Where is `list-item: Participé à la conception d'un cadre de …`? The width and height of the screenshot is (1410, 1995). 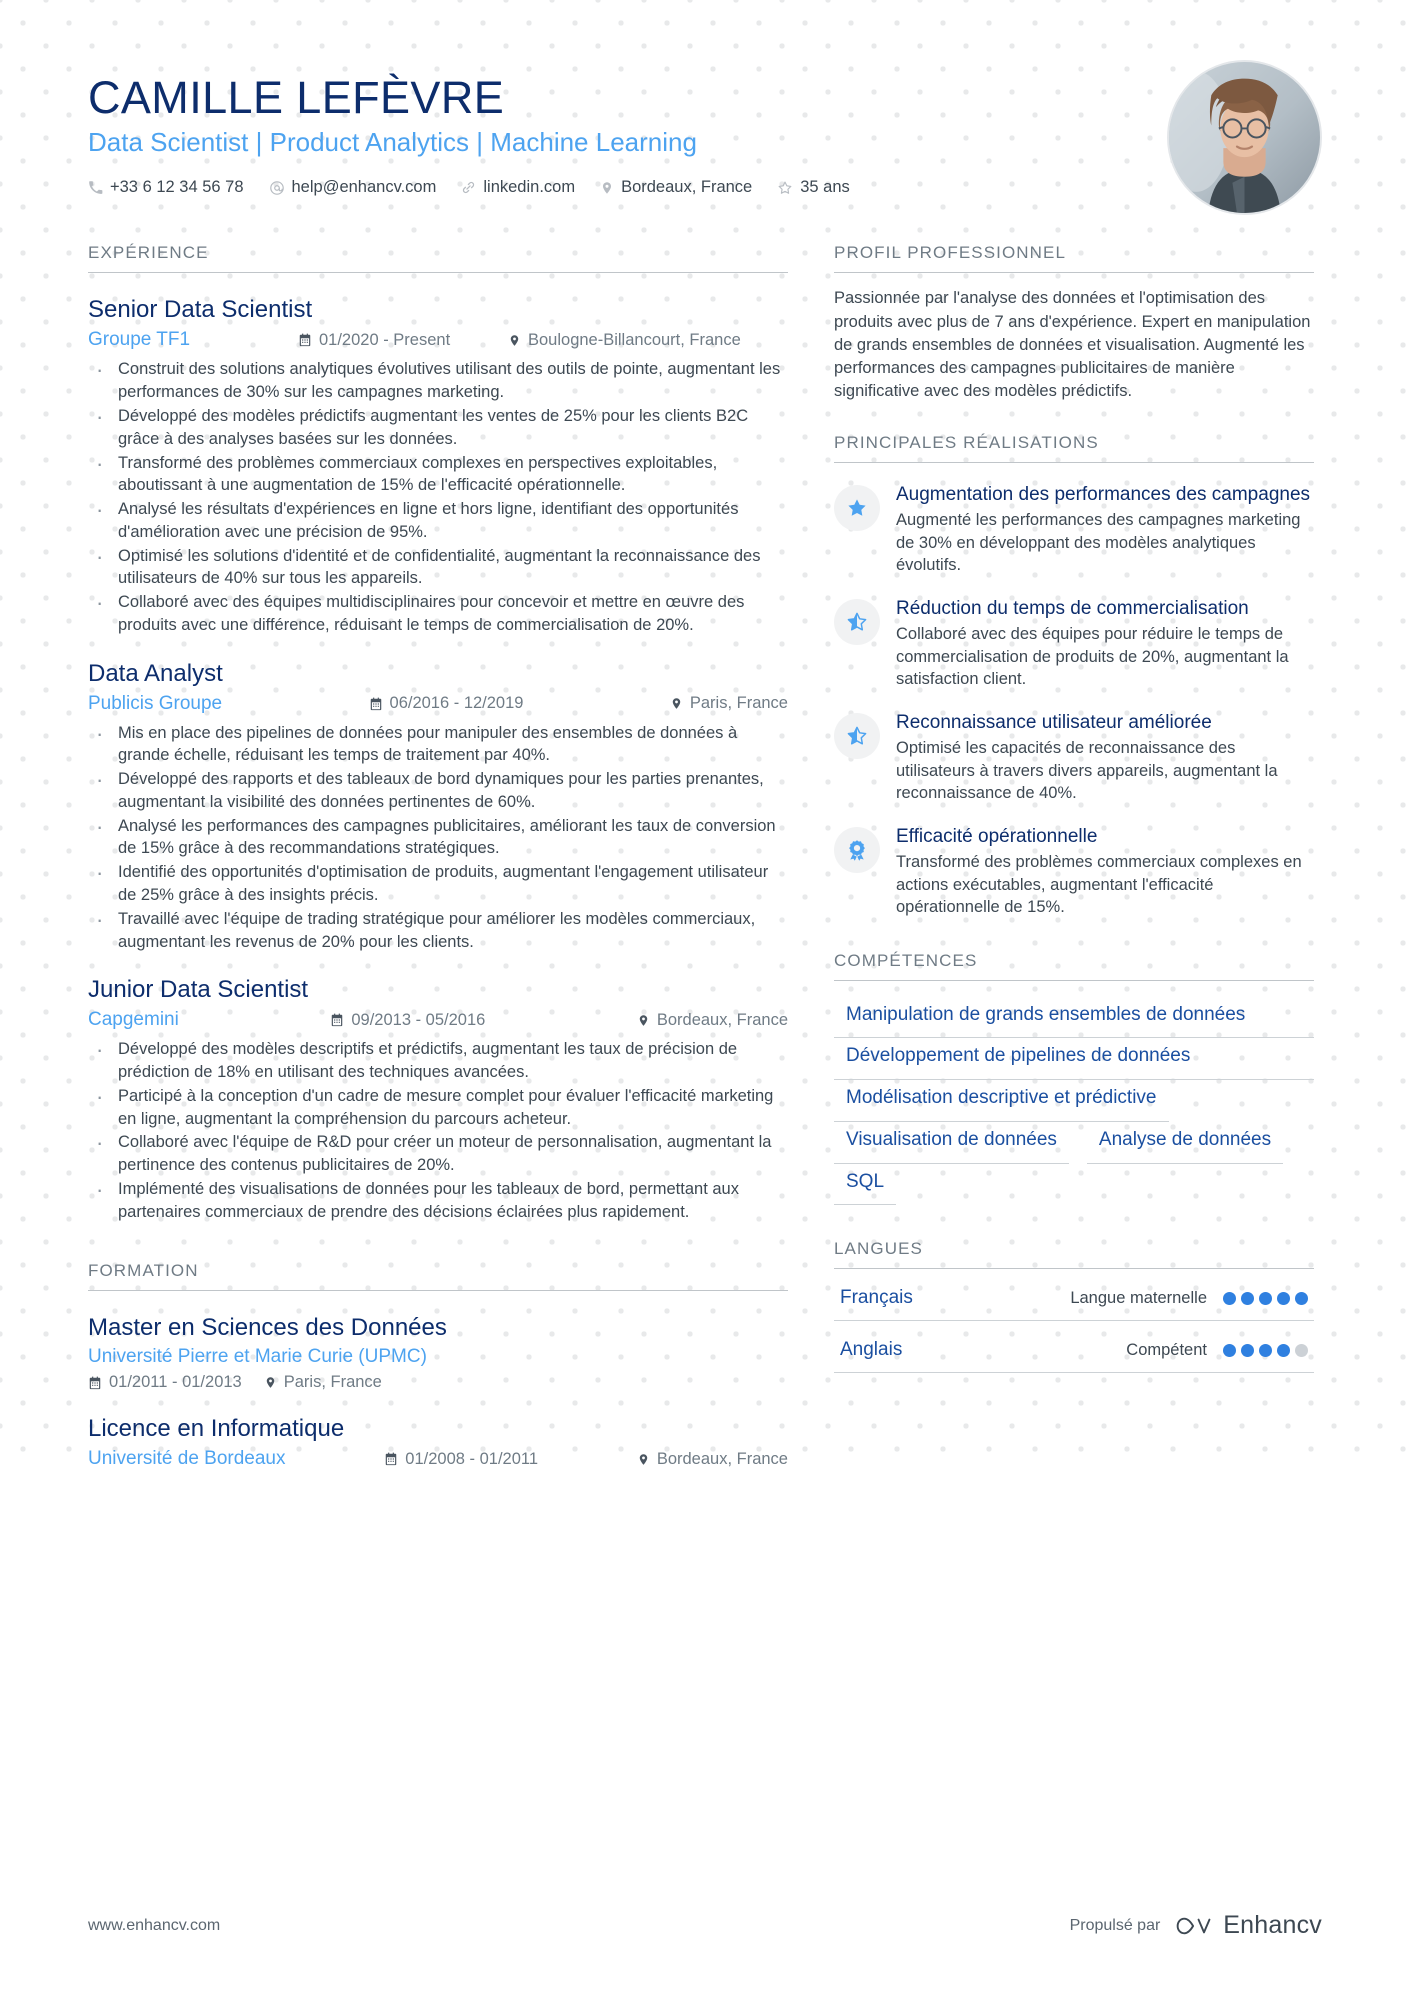 list-item: Participé à la conception d'un cadre de … is located at coordinates (438, 1106).